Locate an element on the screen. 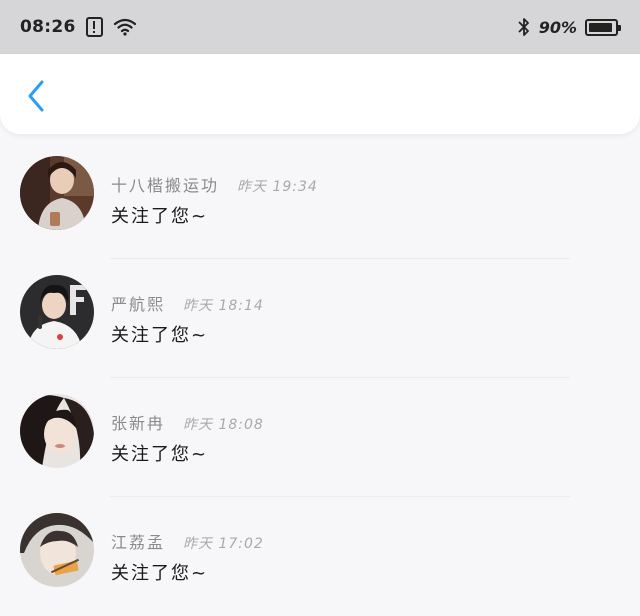 The width and height of the screenshot is (640, 616). timestamp-time: 19:34 is located at coordinates (295, 187).